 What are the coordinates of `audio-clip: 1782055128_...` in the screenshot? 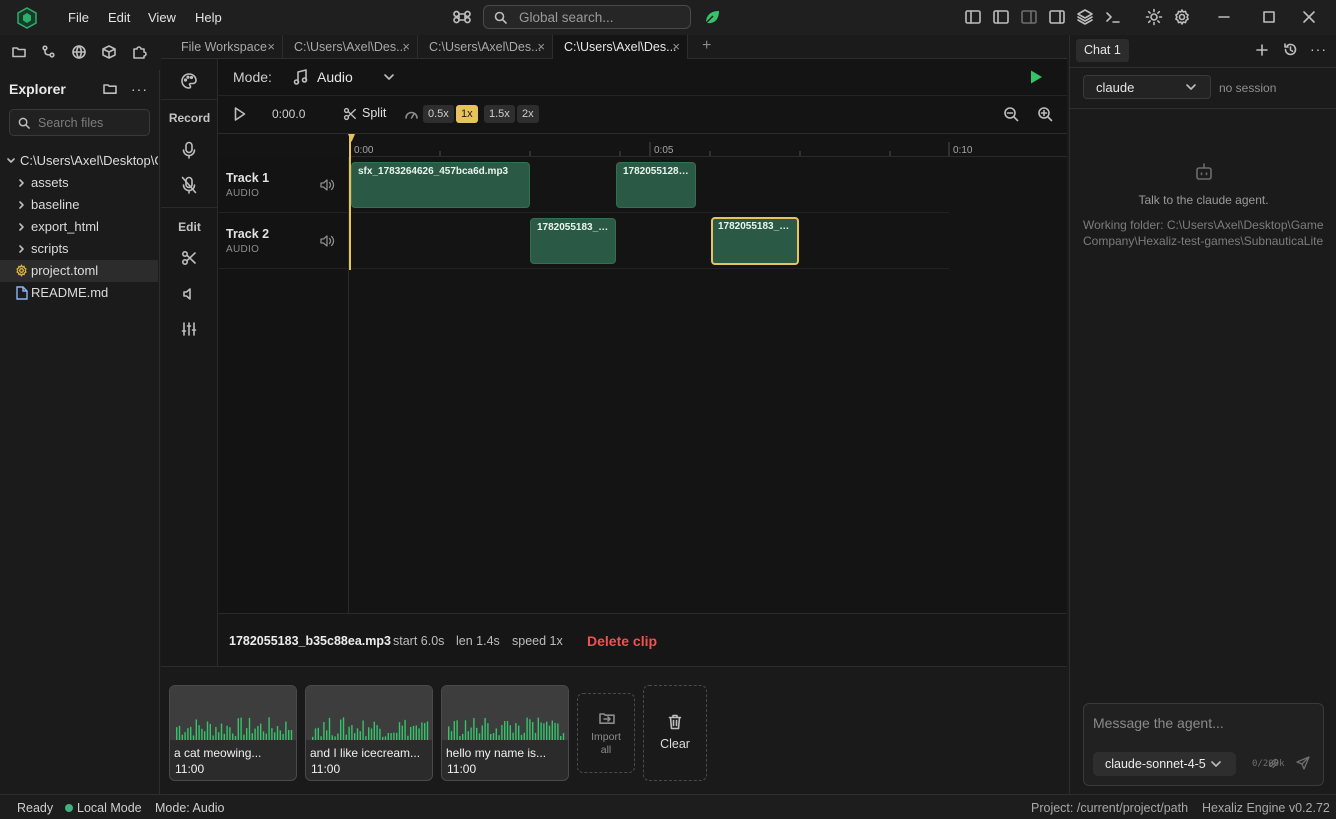 It's located at (656, 185).